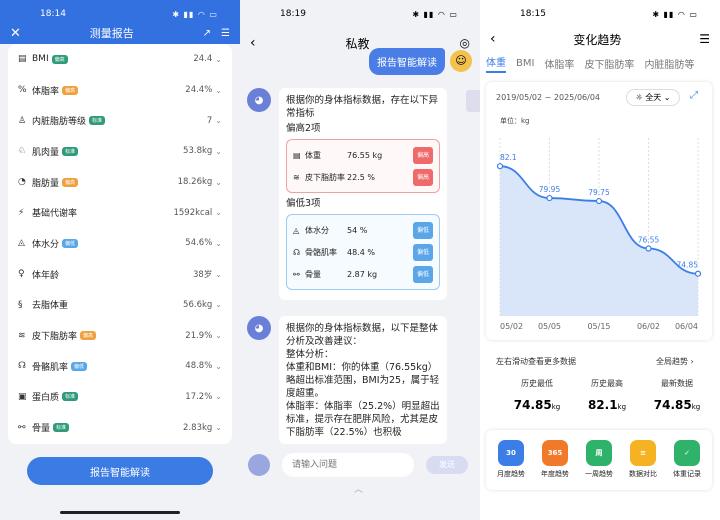  Describe the element at coordinates (559, 63) in the screenshot. I see `tab-2: 体脂率` at that location.